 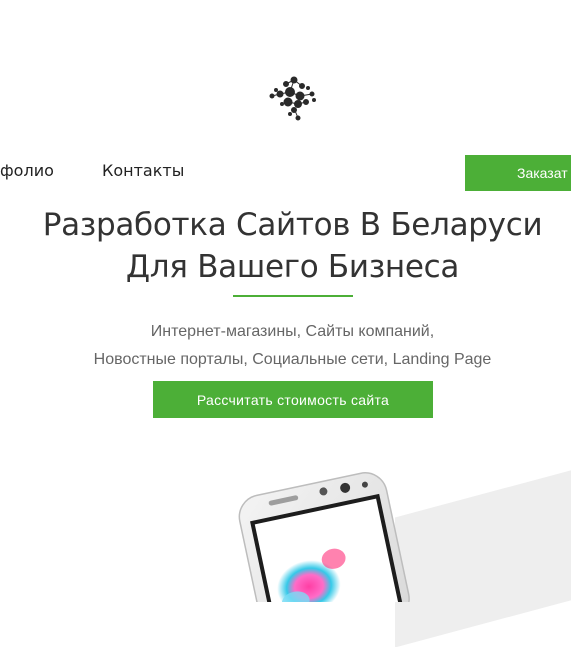 What do you see at coordinates (143, 170) in the screenshot?
I see `nav-link-contacts: Контакты` at bounding box center [143, 170].